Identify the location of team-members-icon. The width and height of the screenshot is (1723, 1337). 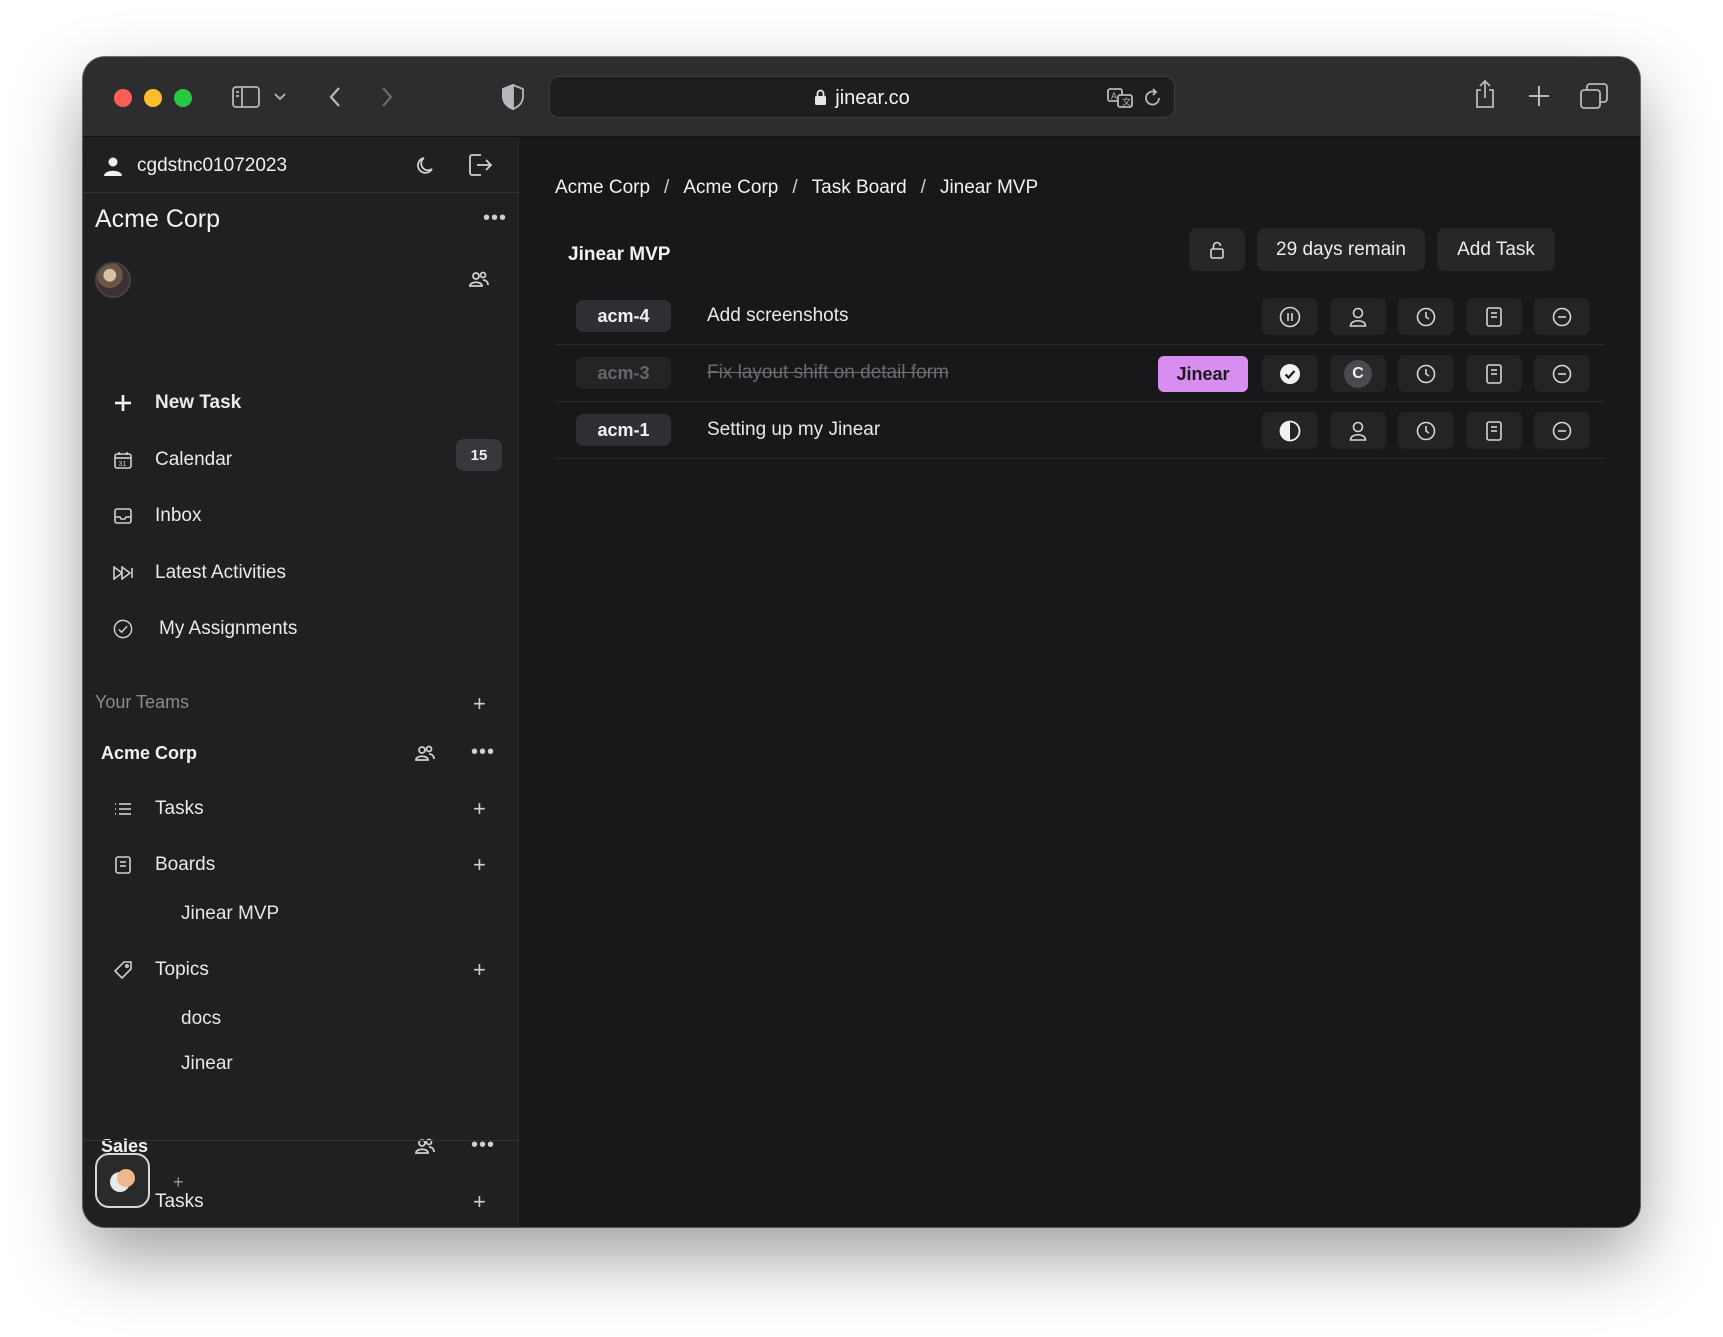
(425, 753).